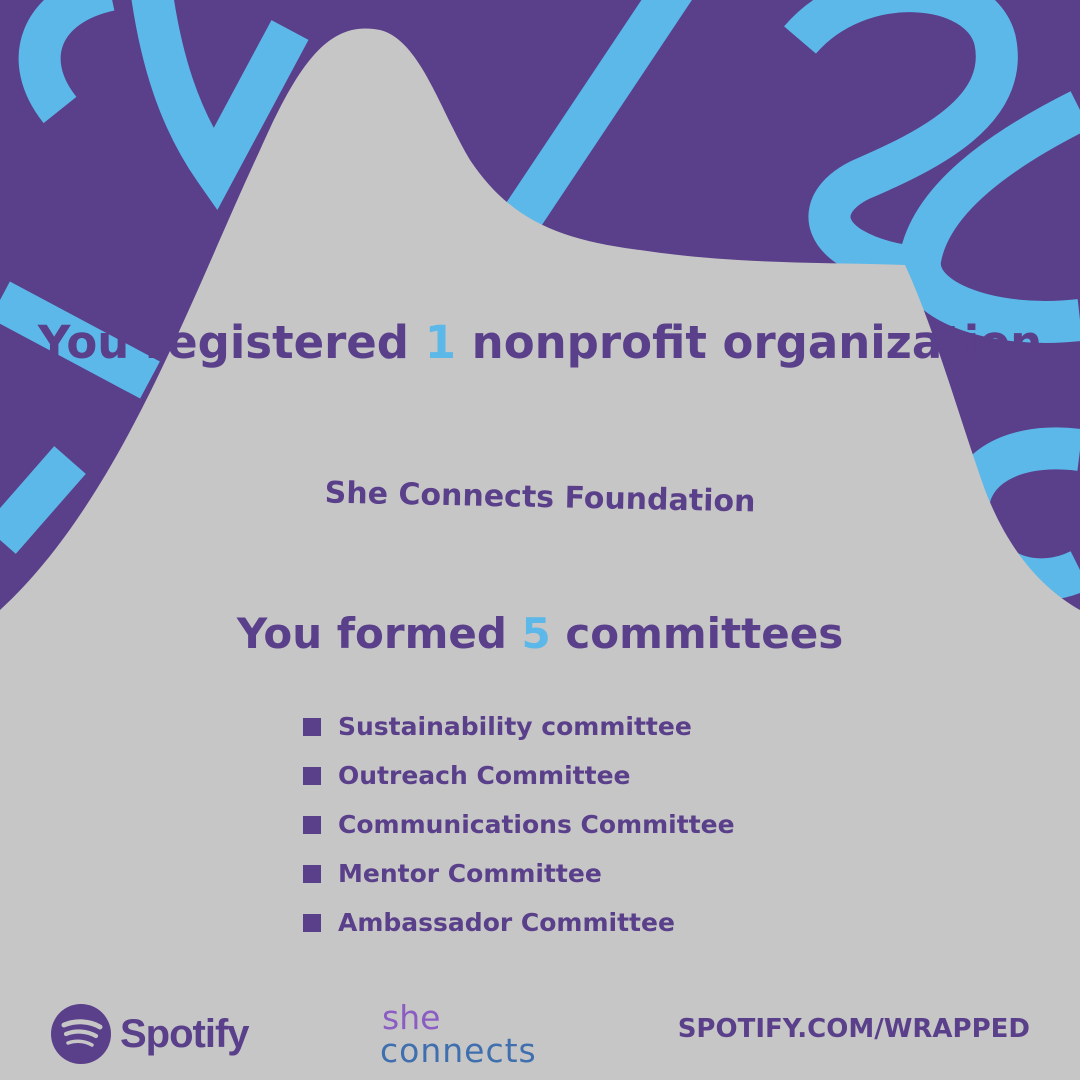 The image size is (1080, 1080). What do you see at coordinates (379, 633) in the screenshot?
I see `committees-prefix: You formed` at bounding box center [379, 633].